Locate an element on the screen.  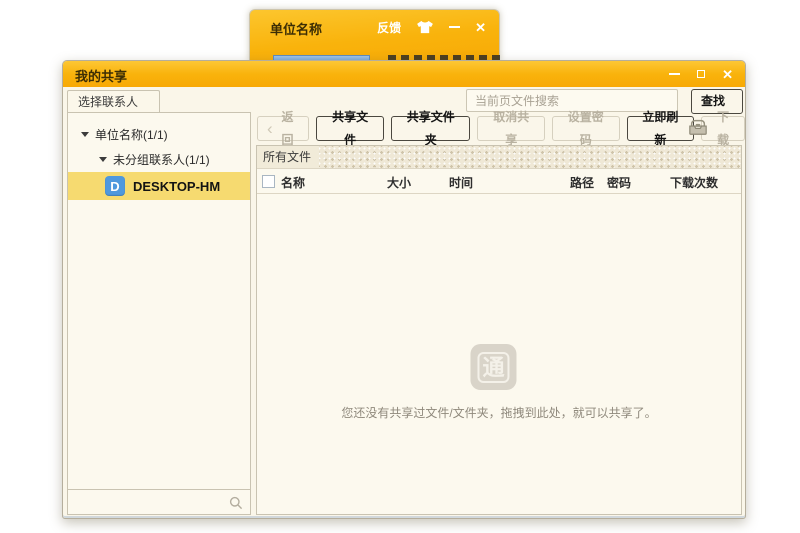
theme-shirt-icon is located at coordinates (425, 27).